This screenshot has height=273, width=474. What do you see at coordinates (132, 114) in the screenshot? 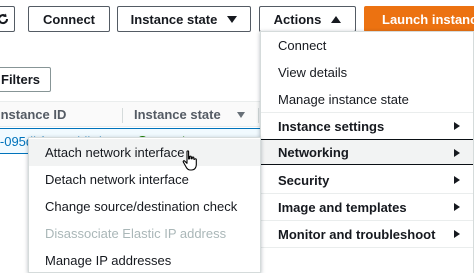
I see `table-header: Instance ID Instance state` at bounding box center [132, 114].